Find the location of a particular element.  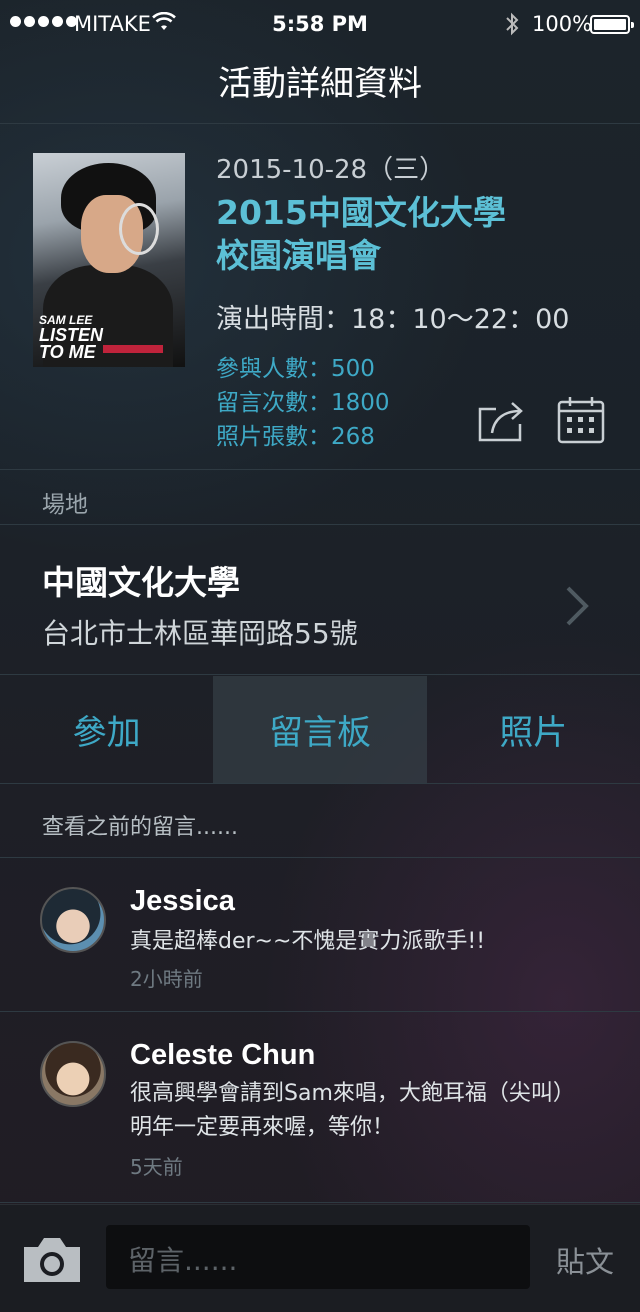

tab-bar: 參加 留言板 照片 is located at coordinates (320, 730).